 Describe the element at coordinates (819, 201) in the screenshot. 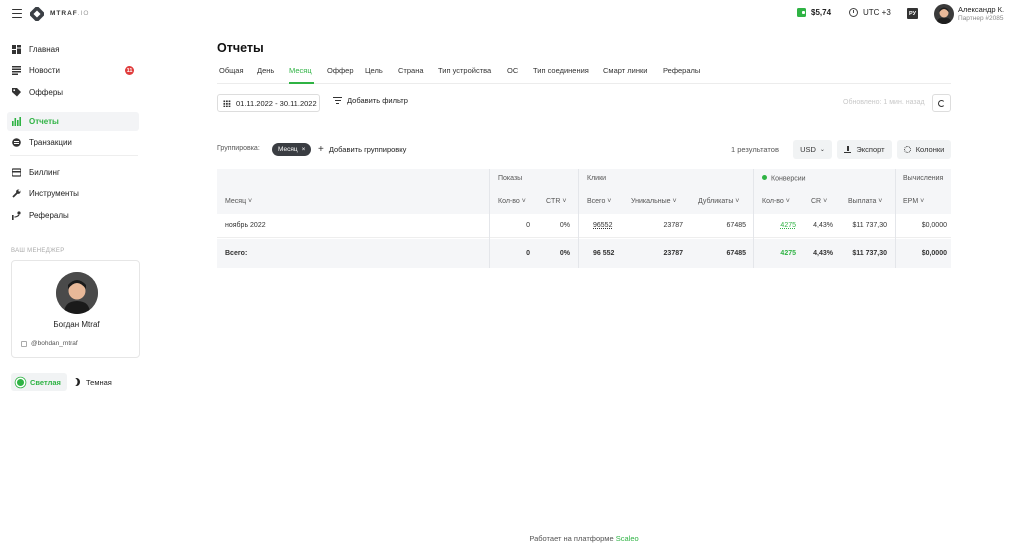

I see `col-cr: CR ˅` at that location.